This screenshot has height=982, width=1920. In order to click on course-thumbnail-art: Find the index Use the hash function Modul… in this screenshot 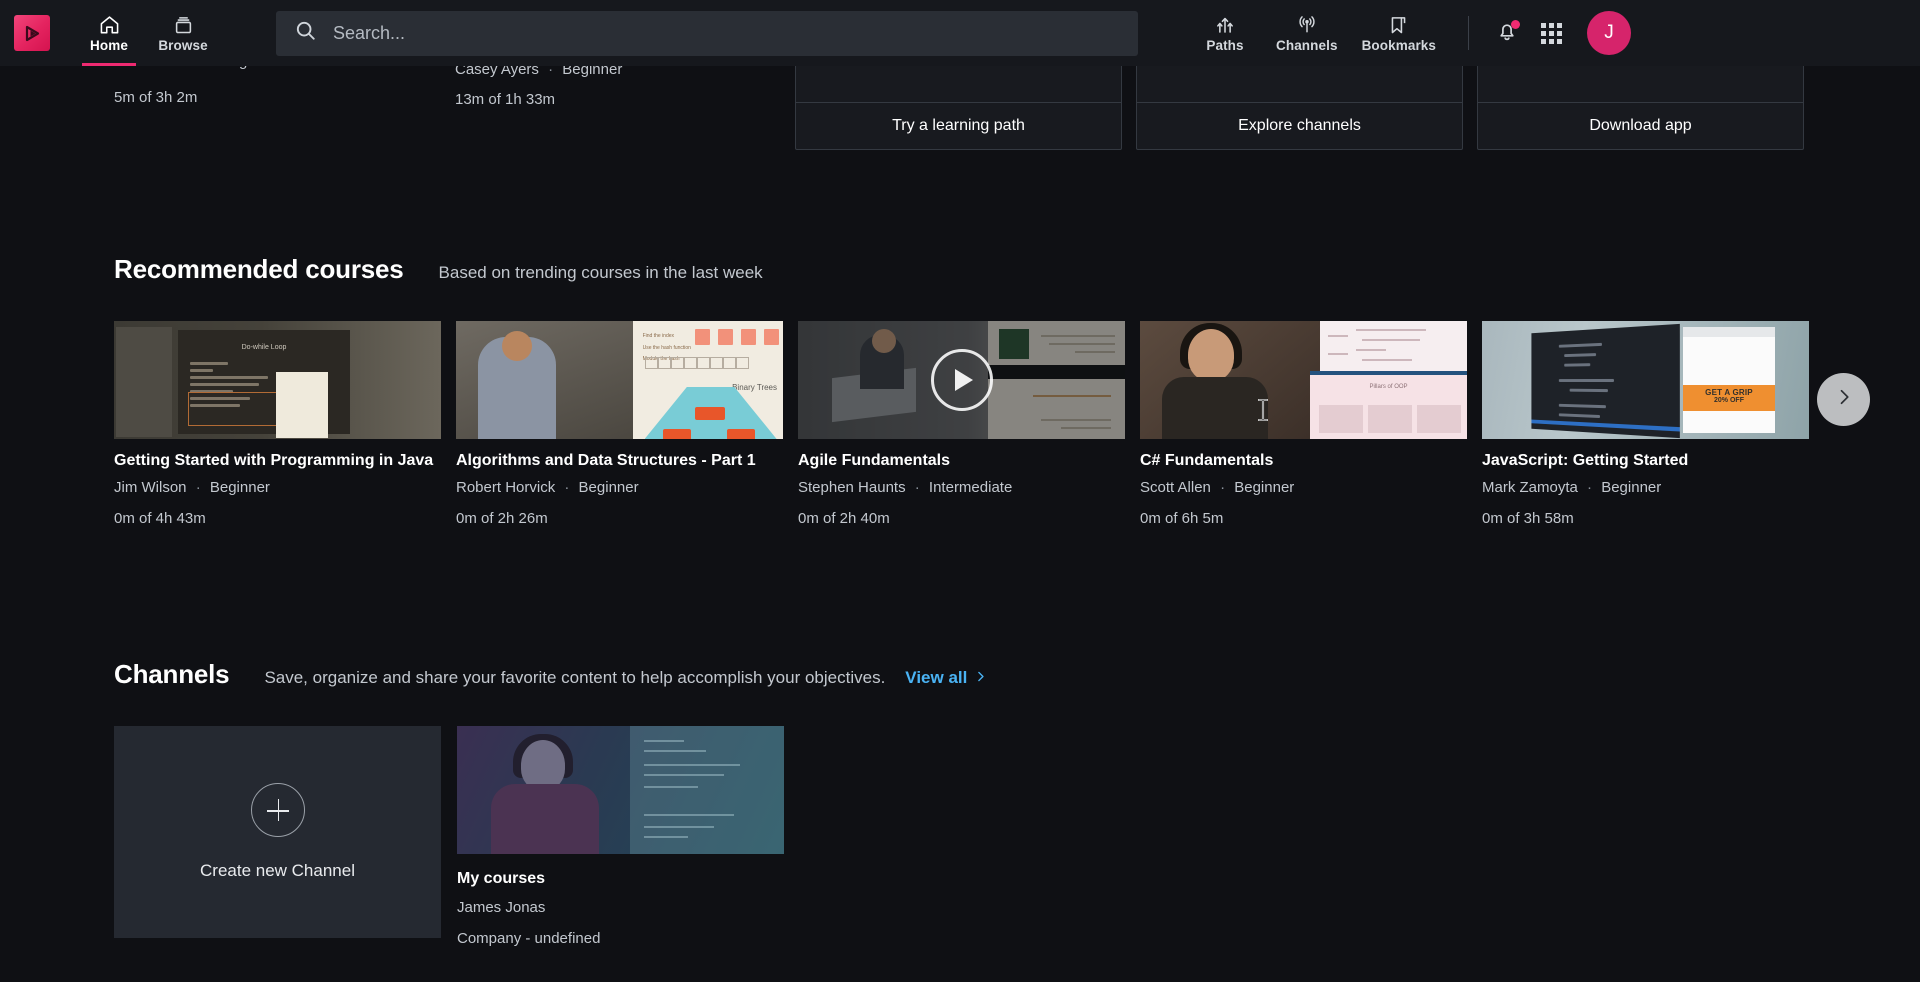, I will do `click(619, 380)`.